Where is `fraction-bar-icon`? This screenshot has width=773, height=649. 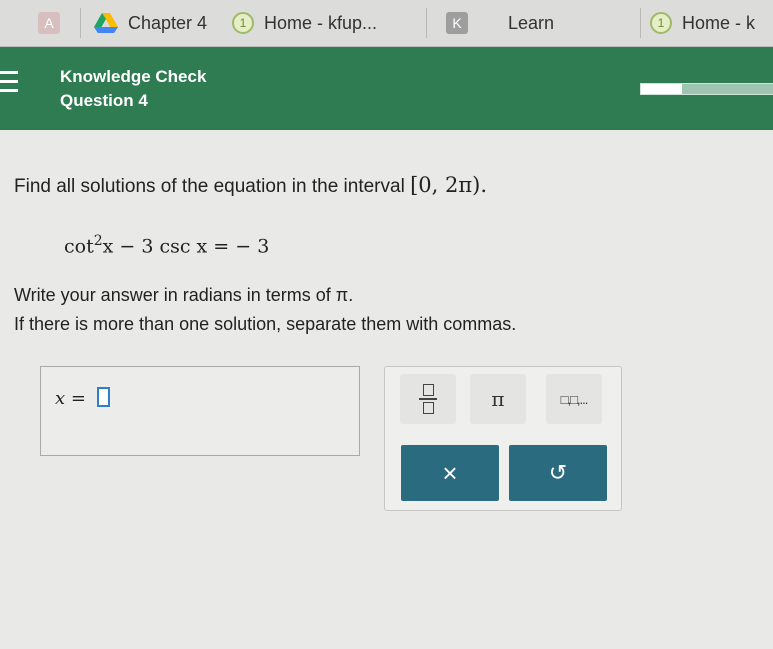 fraction-bar-icon is located at coordinates (428, 399).